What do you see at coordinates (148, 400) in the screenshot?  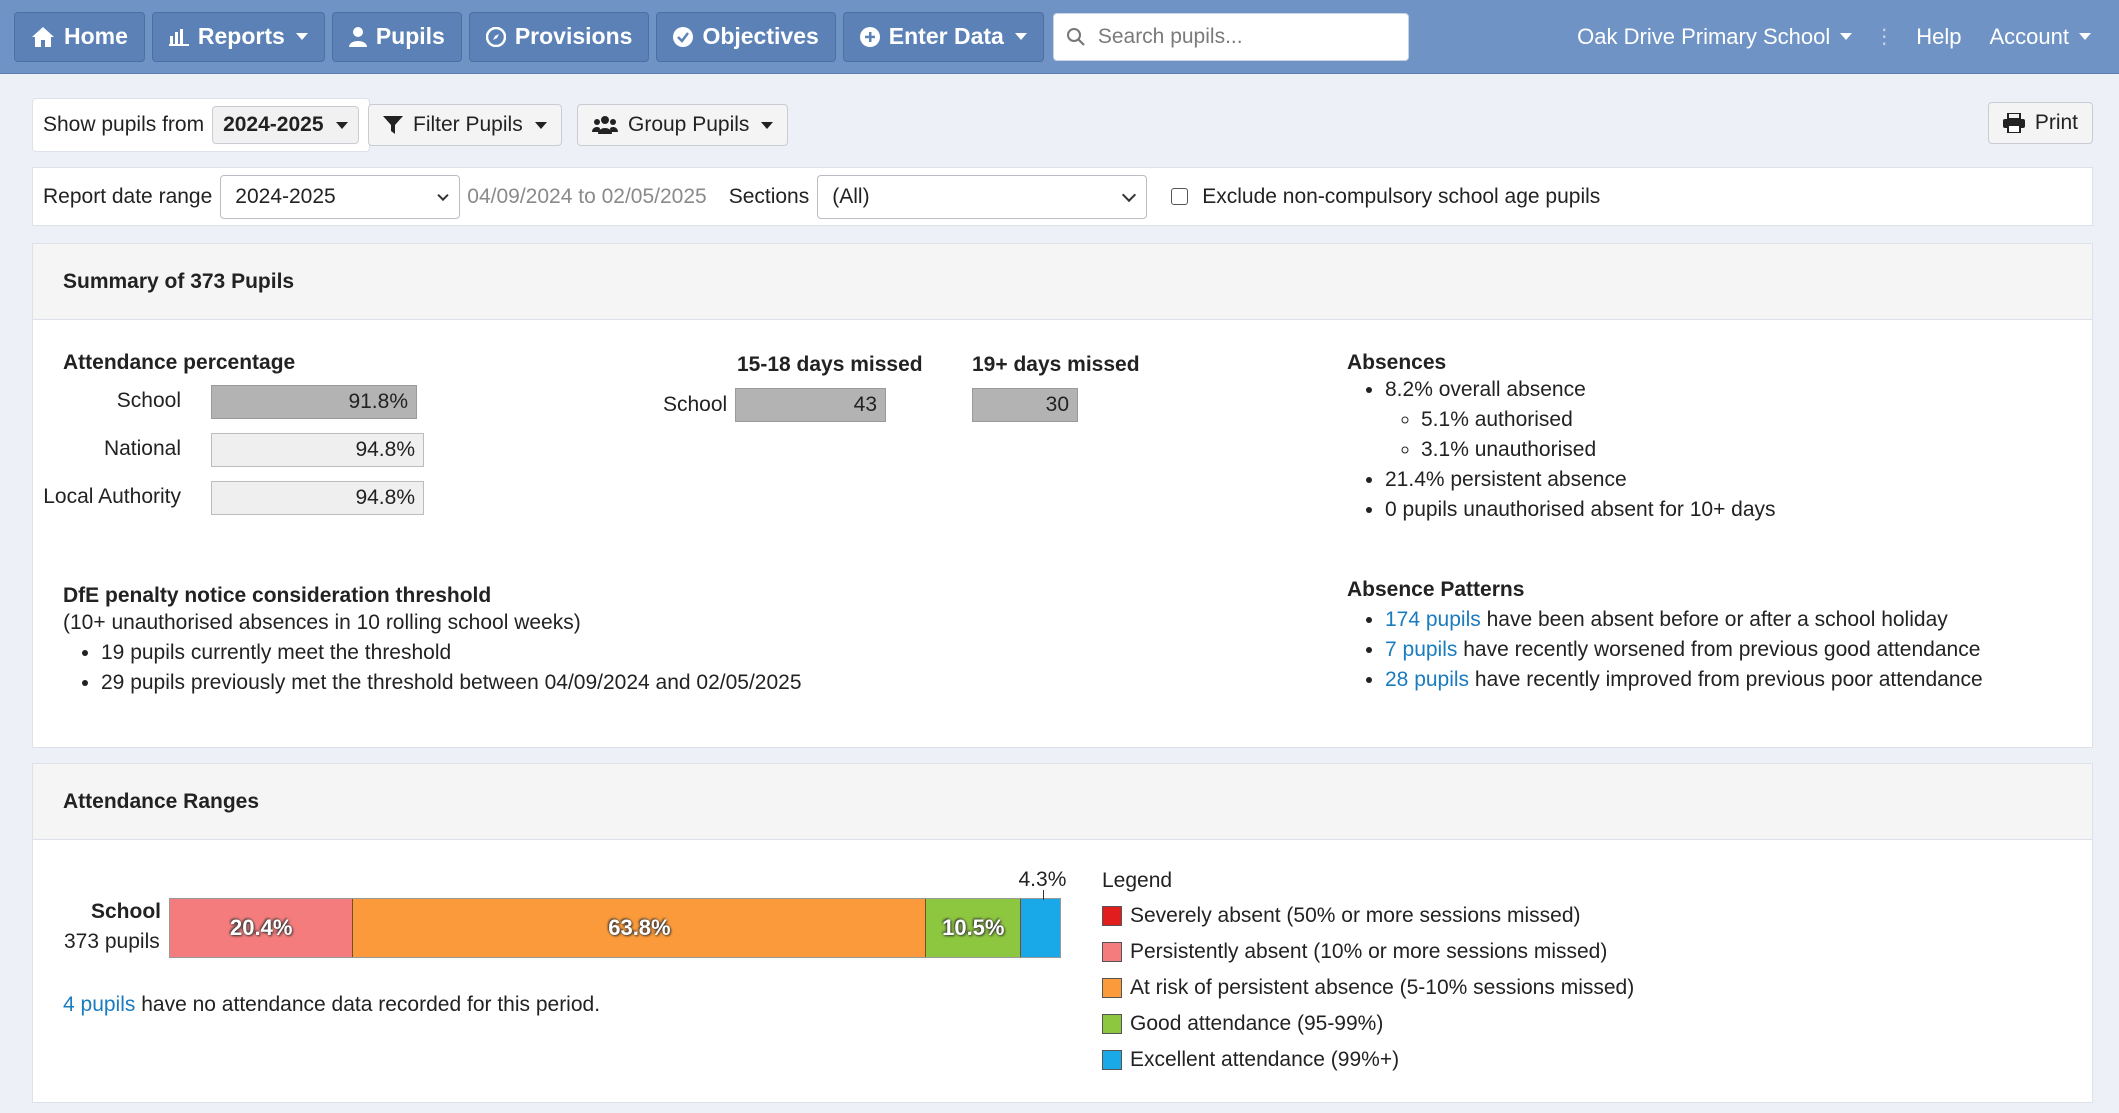 I see `attendance-label-school: School` at bounding box center [148, 400].